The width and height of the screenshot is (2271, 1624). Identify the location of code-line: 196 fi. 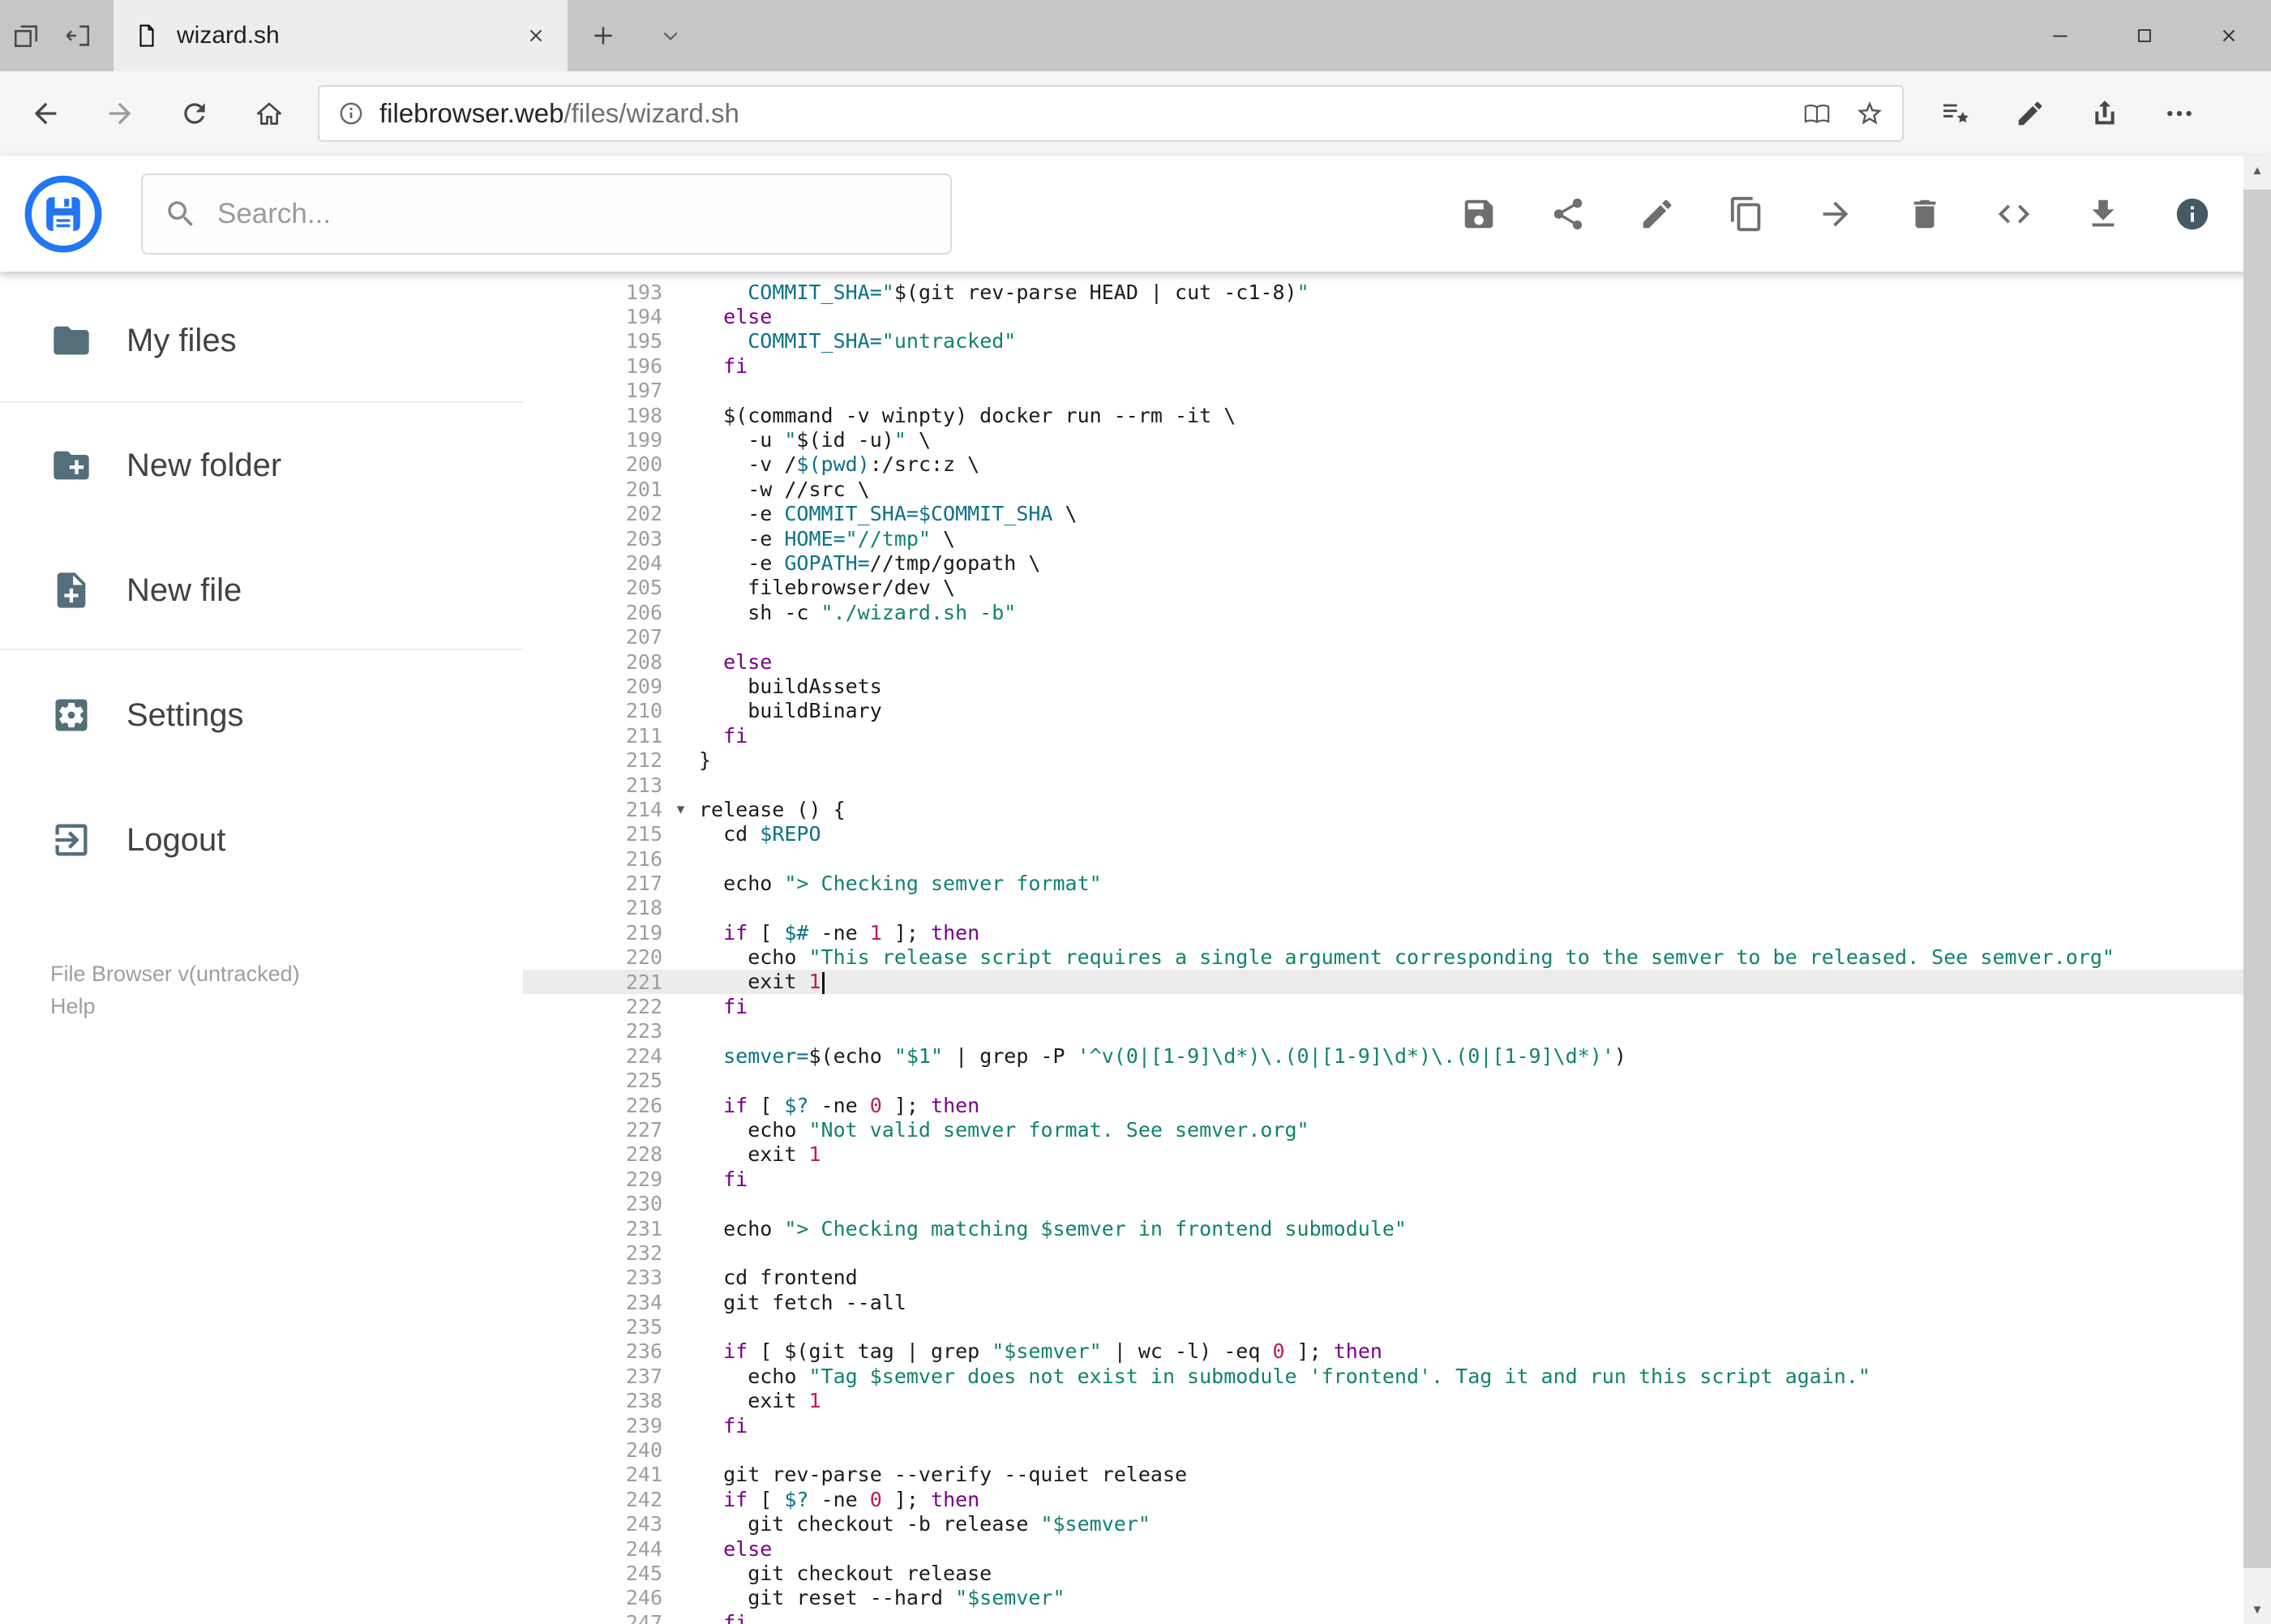
(1383, 366).